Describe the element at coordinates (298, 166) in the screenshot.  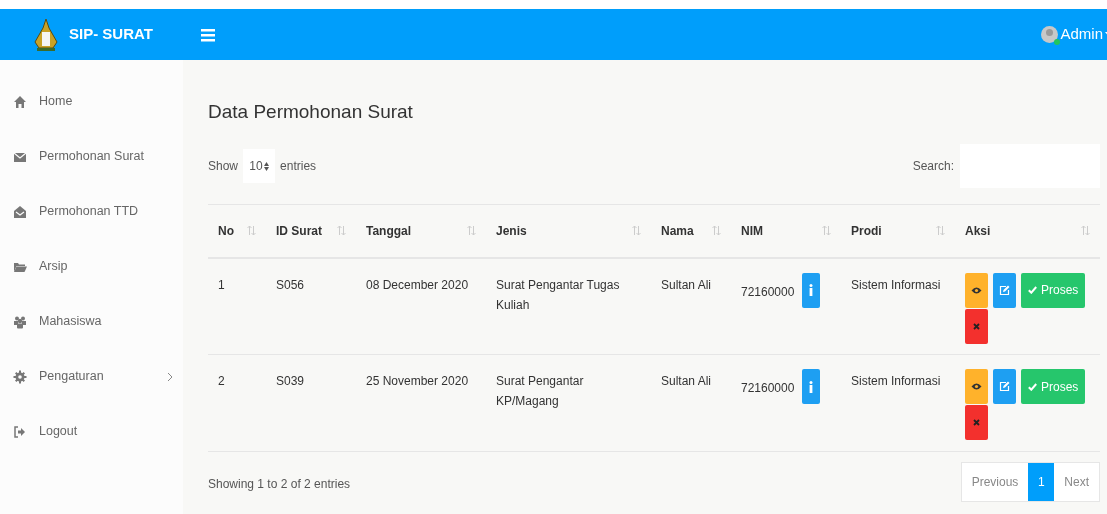
I see `entries-label: entries` at that location.